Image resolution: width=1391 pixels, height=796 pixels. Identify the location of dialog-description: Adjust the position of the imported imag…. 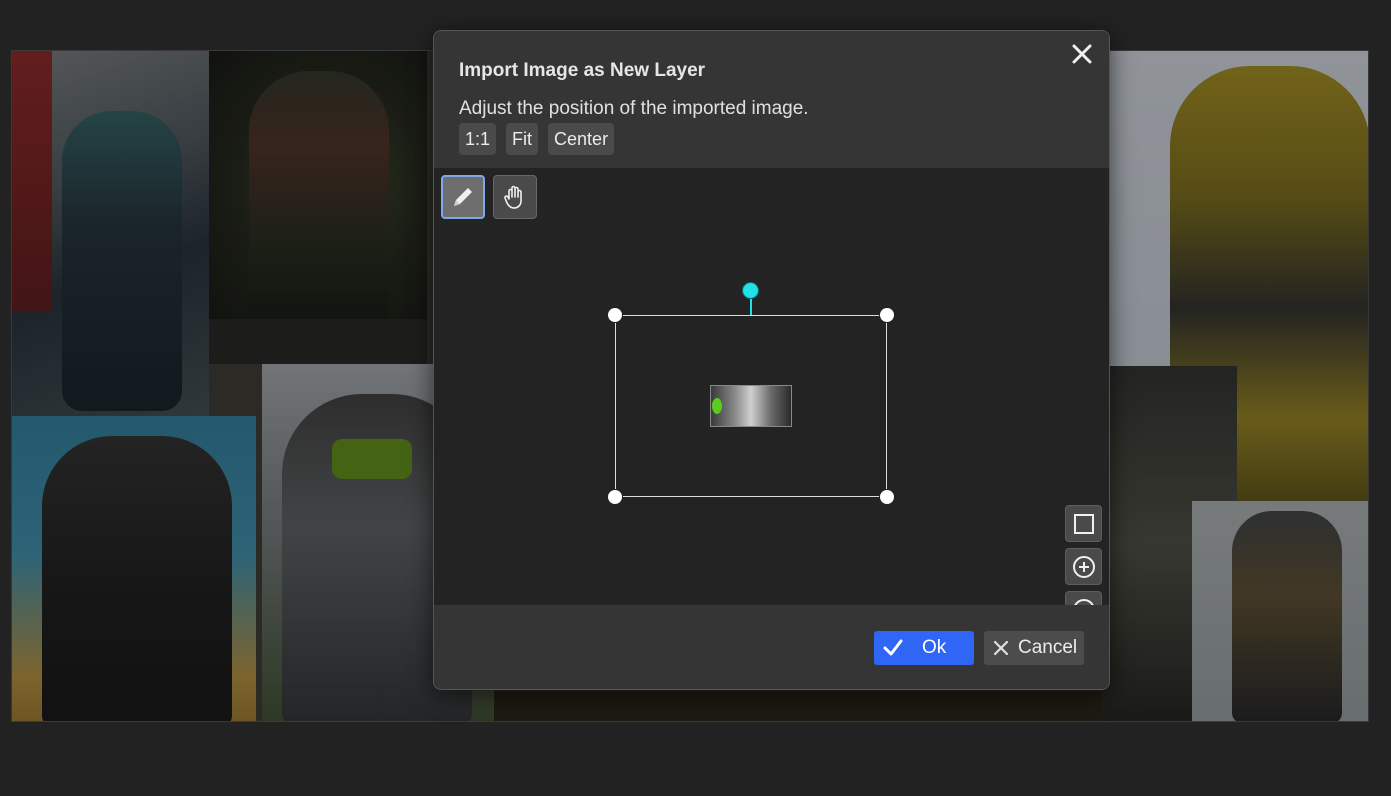
(634, 108).